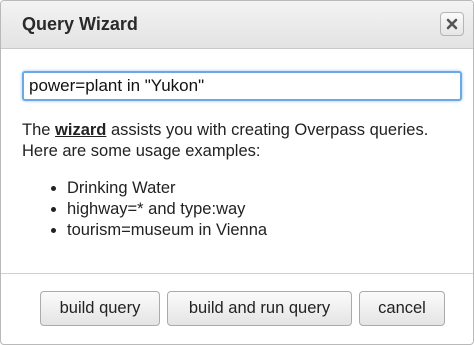 This screenshot has width=474, height=345. What do you see at coordinates (237, 273) in the screenshot?
I see `footer-divider` at bounding box center [237, 273].